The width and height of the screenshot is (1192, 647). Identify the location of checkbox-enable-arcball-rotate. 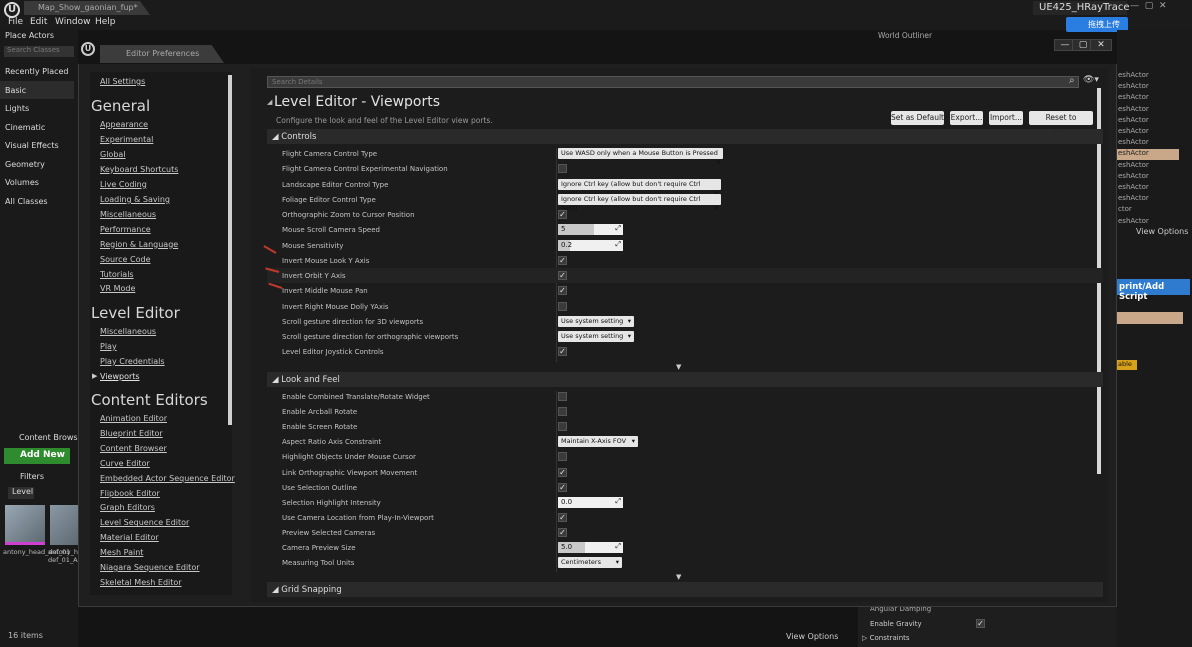
(562, 412).